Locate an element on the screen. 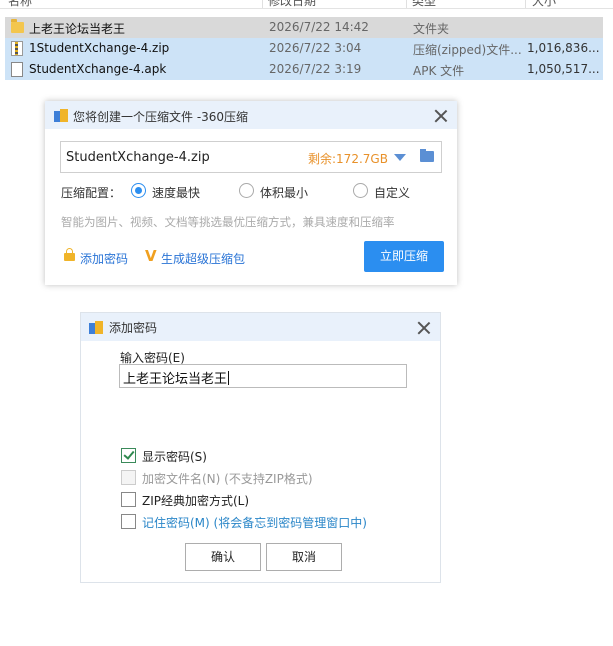 The height and width of the screenshot is (646, 613). file-type: 文件夹 is located at coordinates (431, 29).